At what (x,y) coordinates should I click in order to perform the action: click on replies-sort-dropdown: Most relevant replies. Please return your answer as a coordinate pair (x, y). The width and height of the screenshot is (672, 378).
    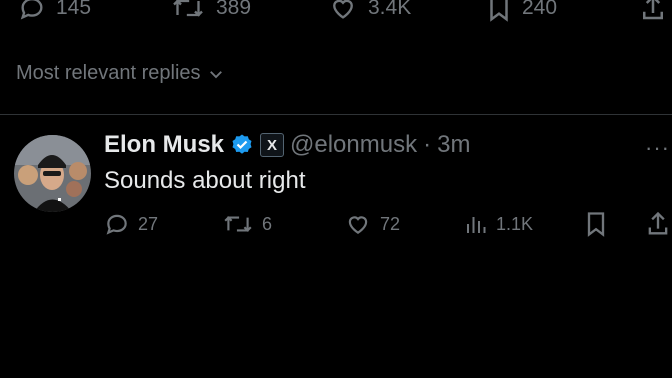
    Looking at the image, I should click on (120, 73).